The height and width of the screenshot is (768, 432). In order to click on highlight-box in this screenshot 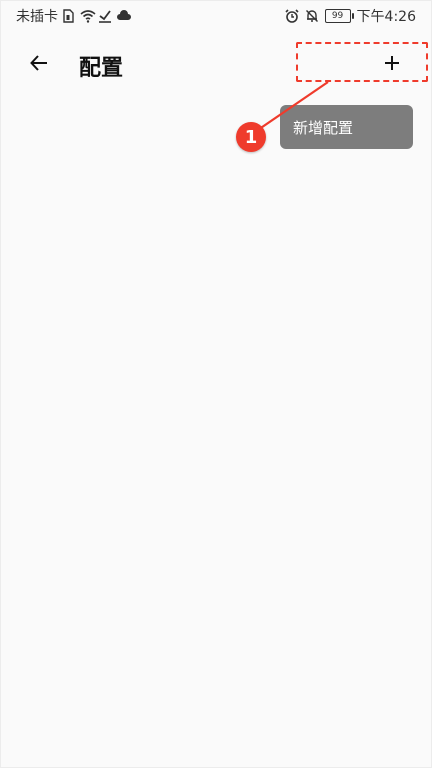, I will do `click(362, 62)`.